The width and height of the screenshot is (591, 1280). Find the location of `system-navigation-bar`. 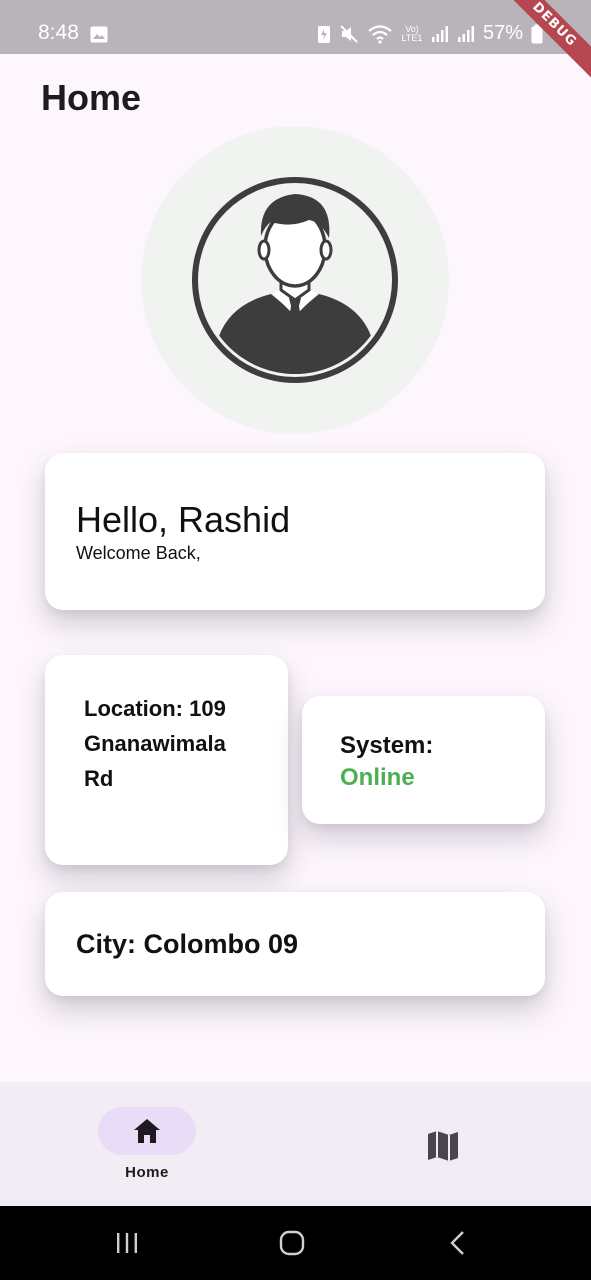

system-navigation-bar is located at coordinates (295, 1243).